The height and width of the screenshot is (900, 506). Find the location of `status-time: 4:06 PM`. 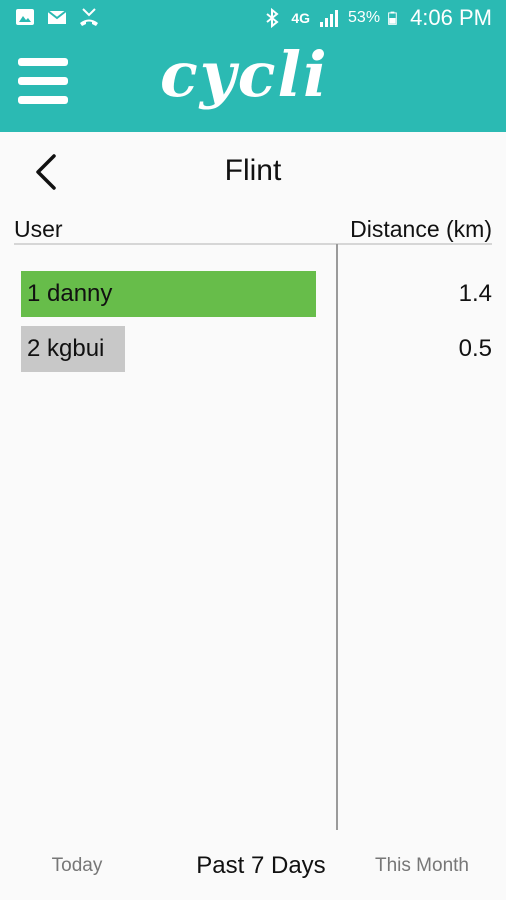

status-time: 4:06 PM is located at coordinates (451, 17).